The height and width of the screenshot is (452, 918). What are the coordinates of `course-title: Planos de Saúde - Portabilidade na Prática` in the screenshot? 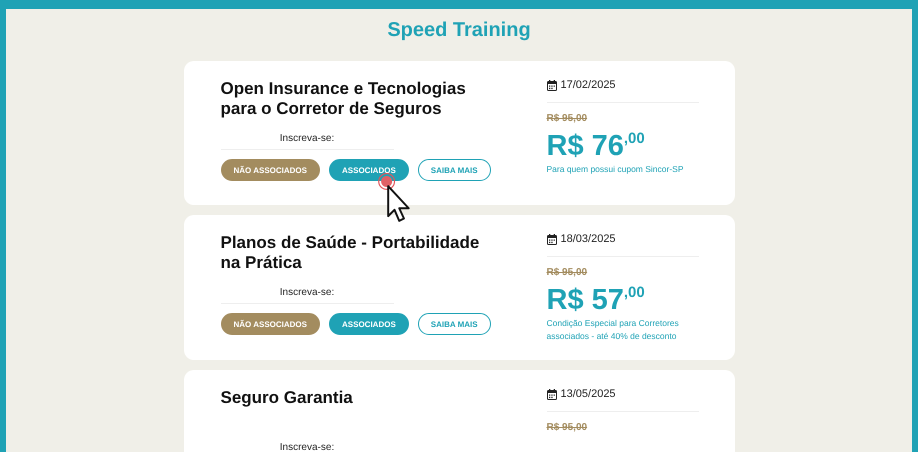 It's located at (350, 253).